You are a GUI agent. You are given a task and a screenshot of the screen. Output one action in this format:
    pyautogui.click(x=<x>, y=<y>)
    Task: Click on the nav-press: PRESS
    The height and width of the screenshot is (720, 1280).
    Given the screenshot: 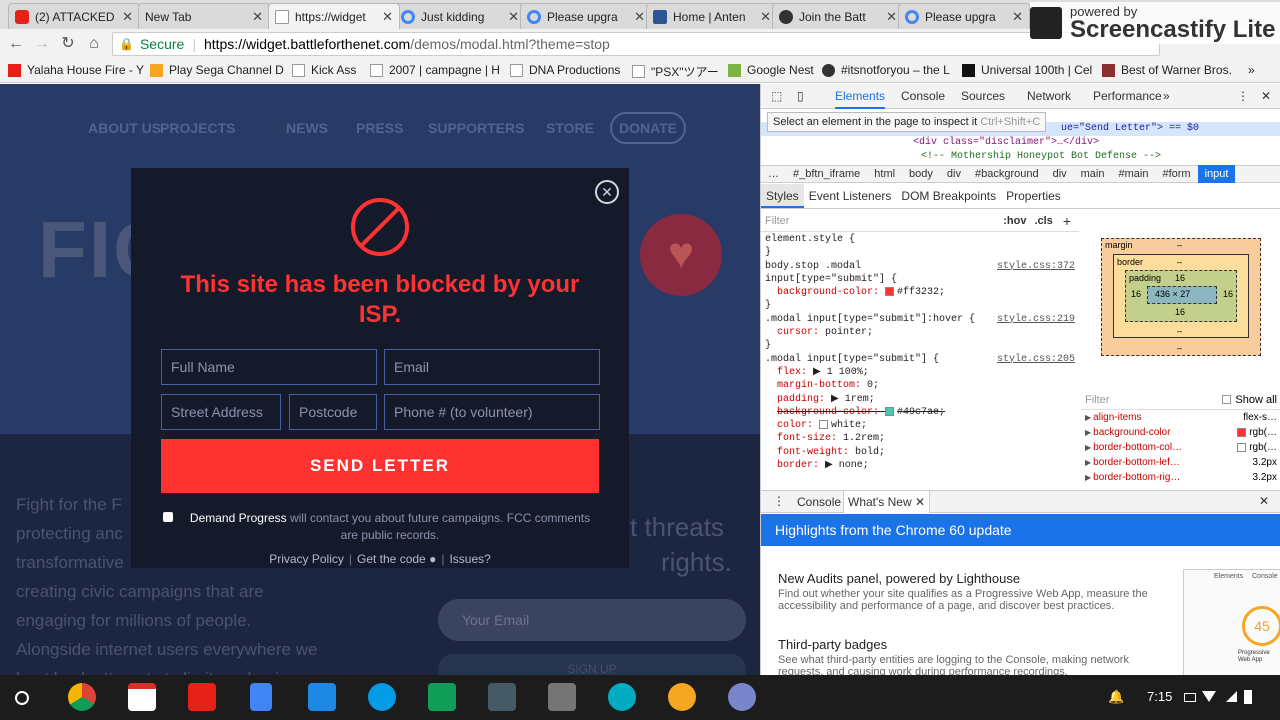 What is the action you would take?
    pyautogui.click(x=379, y=128)
    